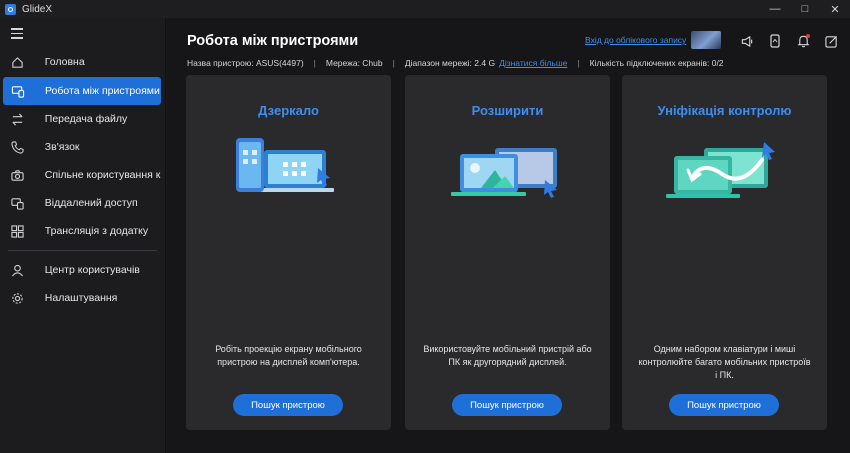 This screenshot has width=850, height=453. I want to click on sidebar-item-app-cast: Трансляція з додатку, so click(82, 231).